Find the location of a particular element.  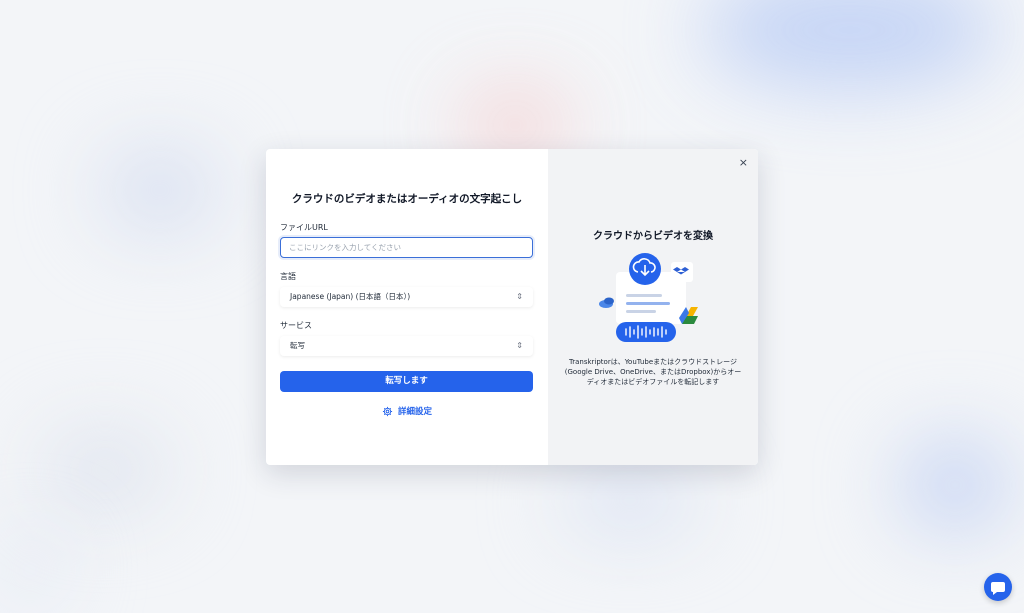

gear-icon is located at coordinates (387, 411).